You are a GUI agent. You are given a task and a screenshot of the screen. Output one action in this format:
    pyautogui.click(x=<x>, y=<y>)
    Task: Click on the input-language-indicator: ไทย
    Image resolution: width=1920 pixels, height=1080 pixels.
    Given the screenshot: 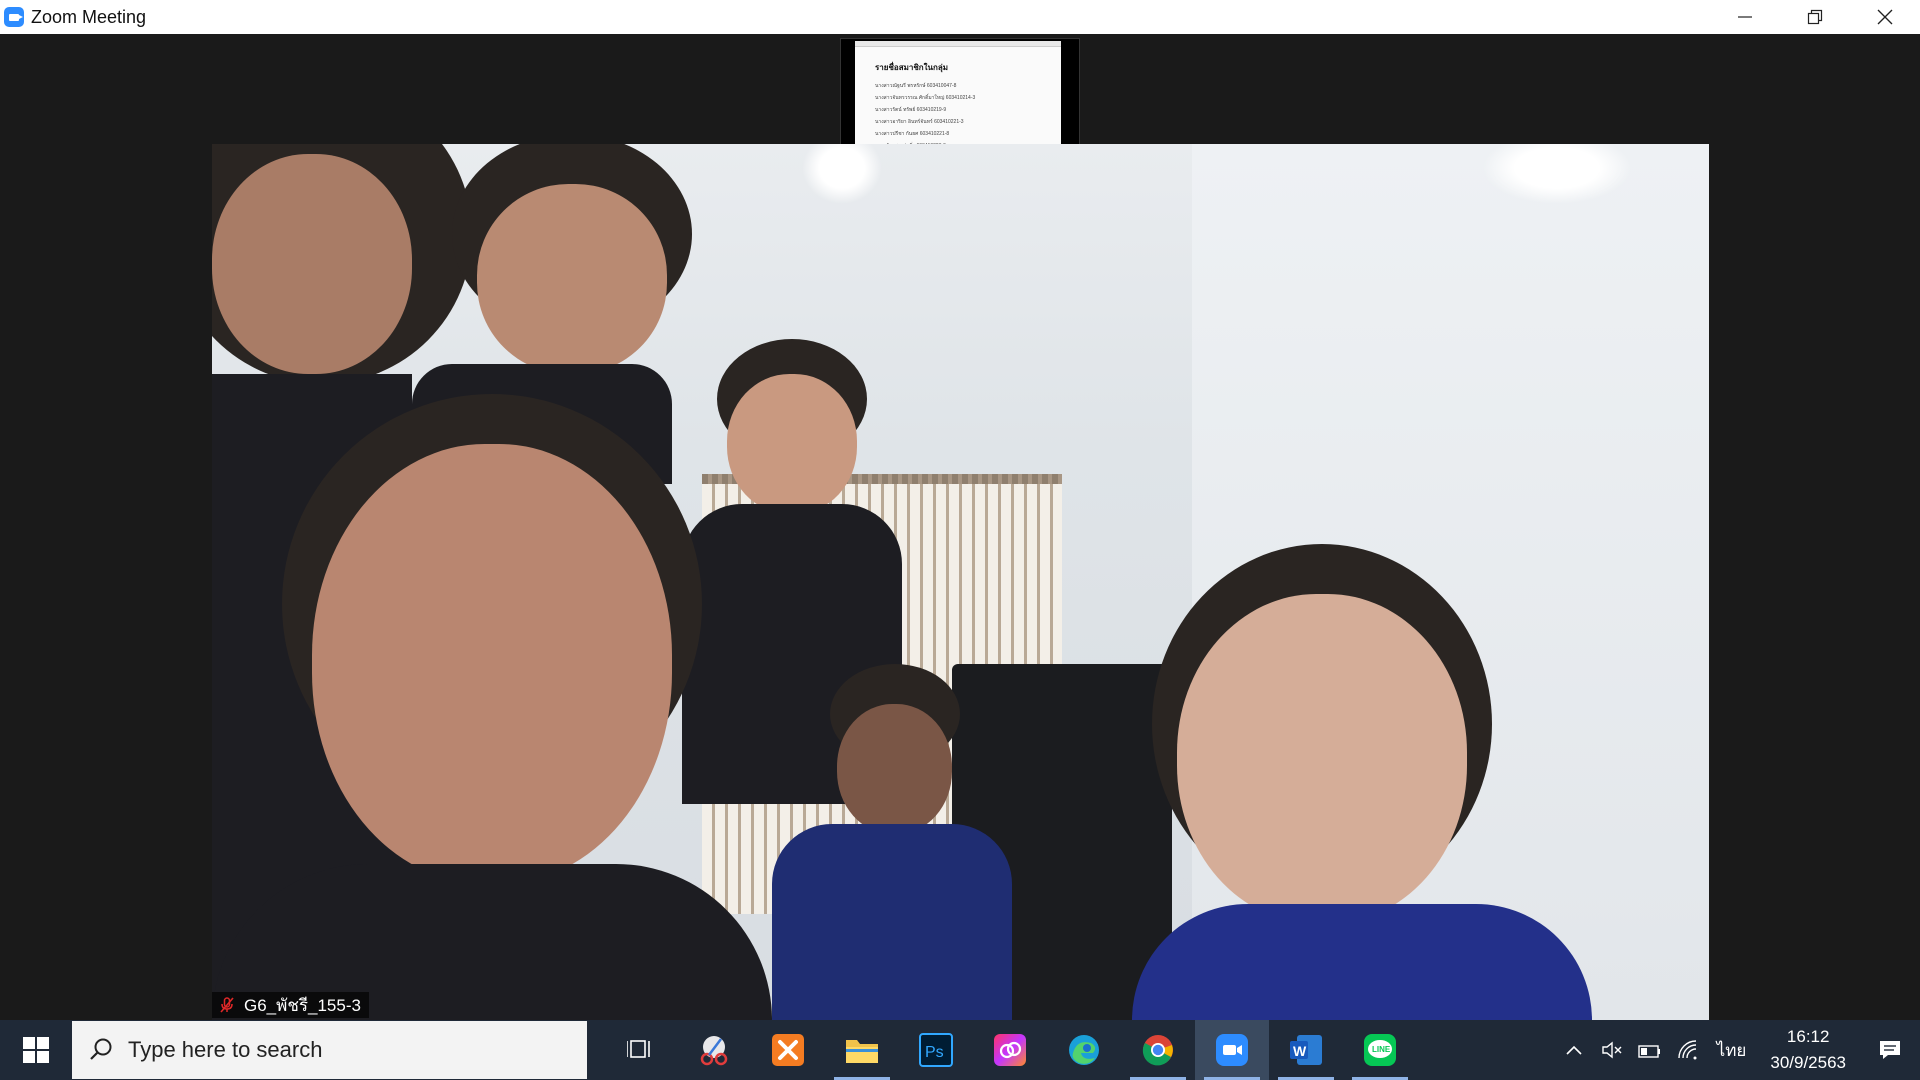 What is the action you would take?
    pyautogui.click(x=1732, y=1050)
    